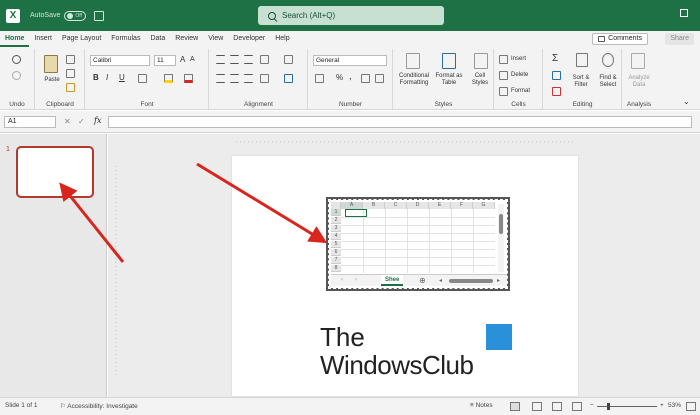 Image resolution: width=700 pixels, height=415 pixels. Describe the element at coordinates (339, 77) in the screenshot. I see `percent-button: %` at that location.